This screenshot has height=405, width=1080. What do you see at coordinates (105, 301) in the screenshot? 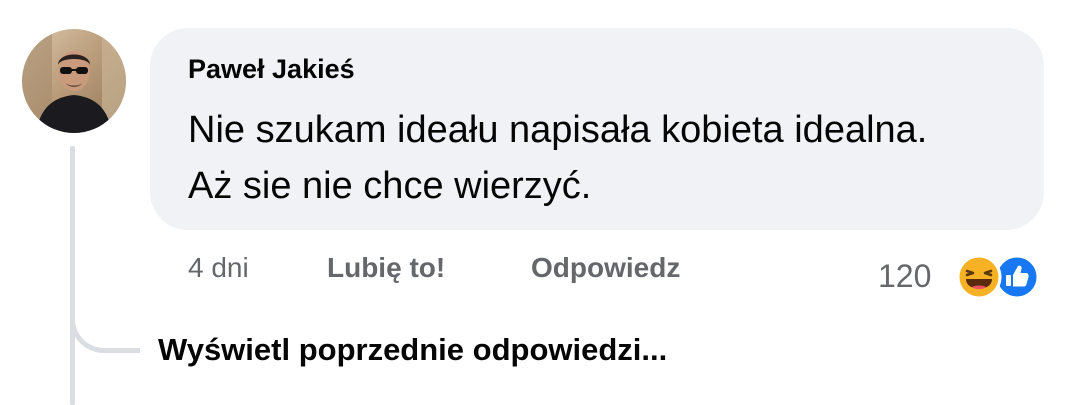
I see `thread-connector` at bounding box center [105, 301].